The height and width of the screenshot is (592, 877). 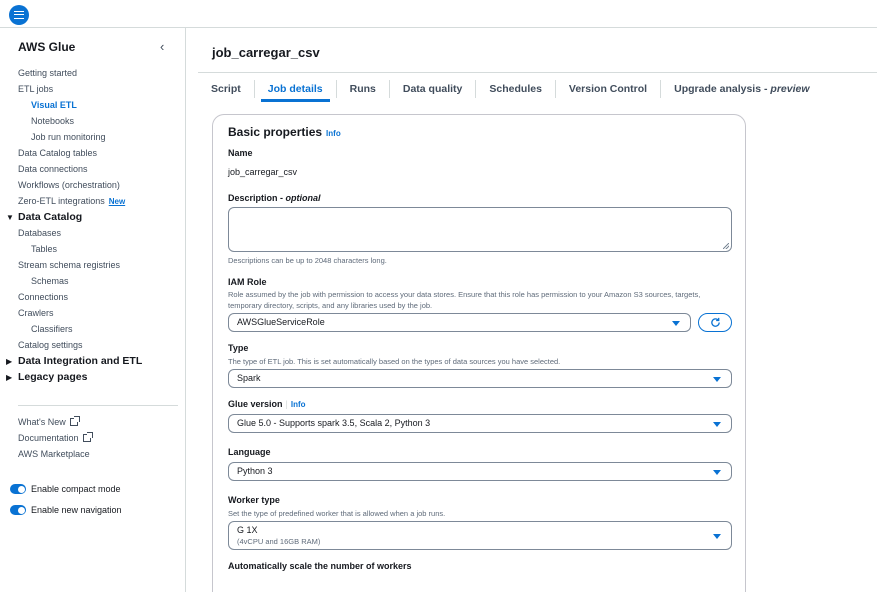 I want to click on whats-new-link: What's New, so click(x=54, y=422).